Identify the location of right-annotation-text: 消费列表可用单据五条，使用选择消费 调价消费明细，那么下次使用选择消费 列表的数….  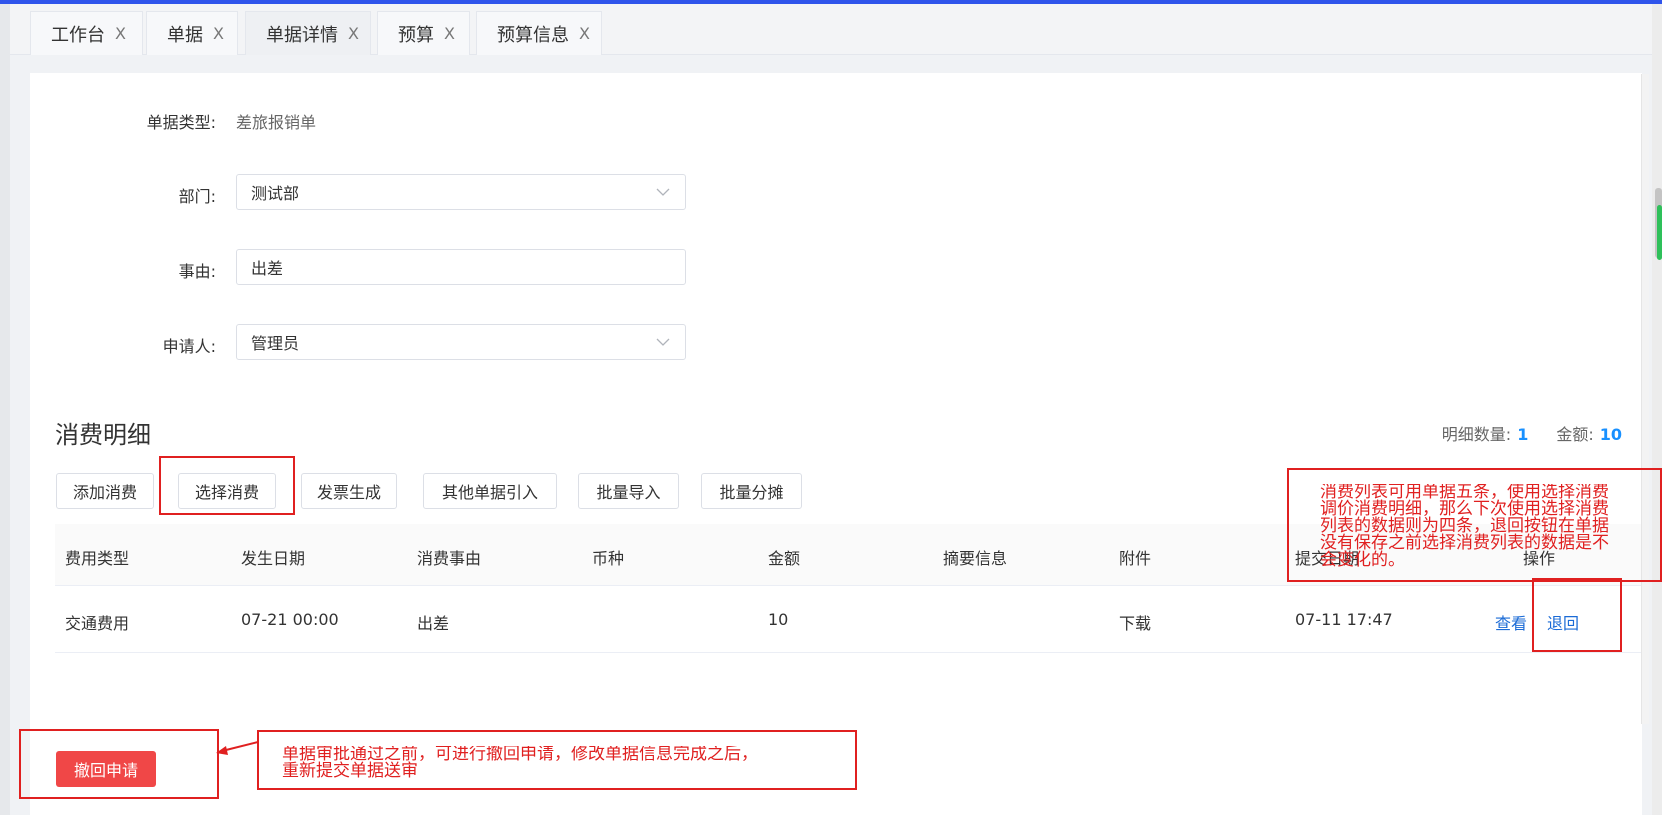
(1491, 532).